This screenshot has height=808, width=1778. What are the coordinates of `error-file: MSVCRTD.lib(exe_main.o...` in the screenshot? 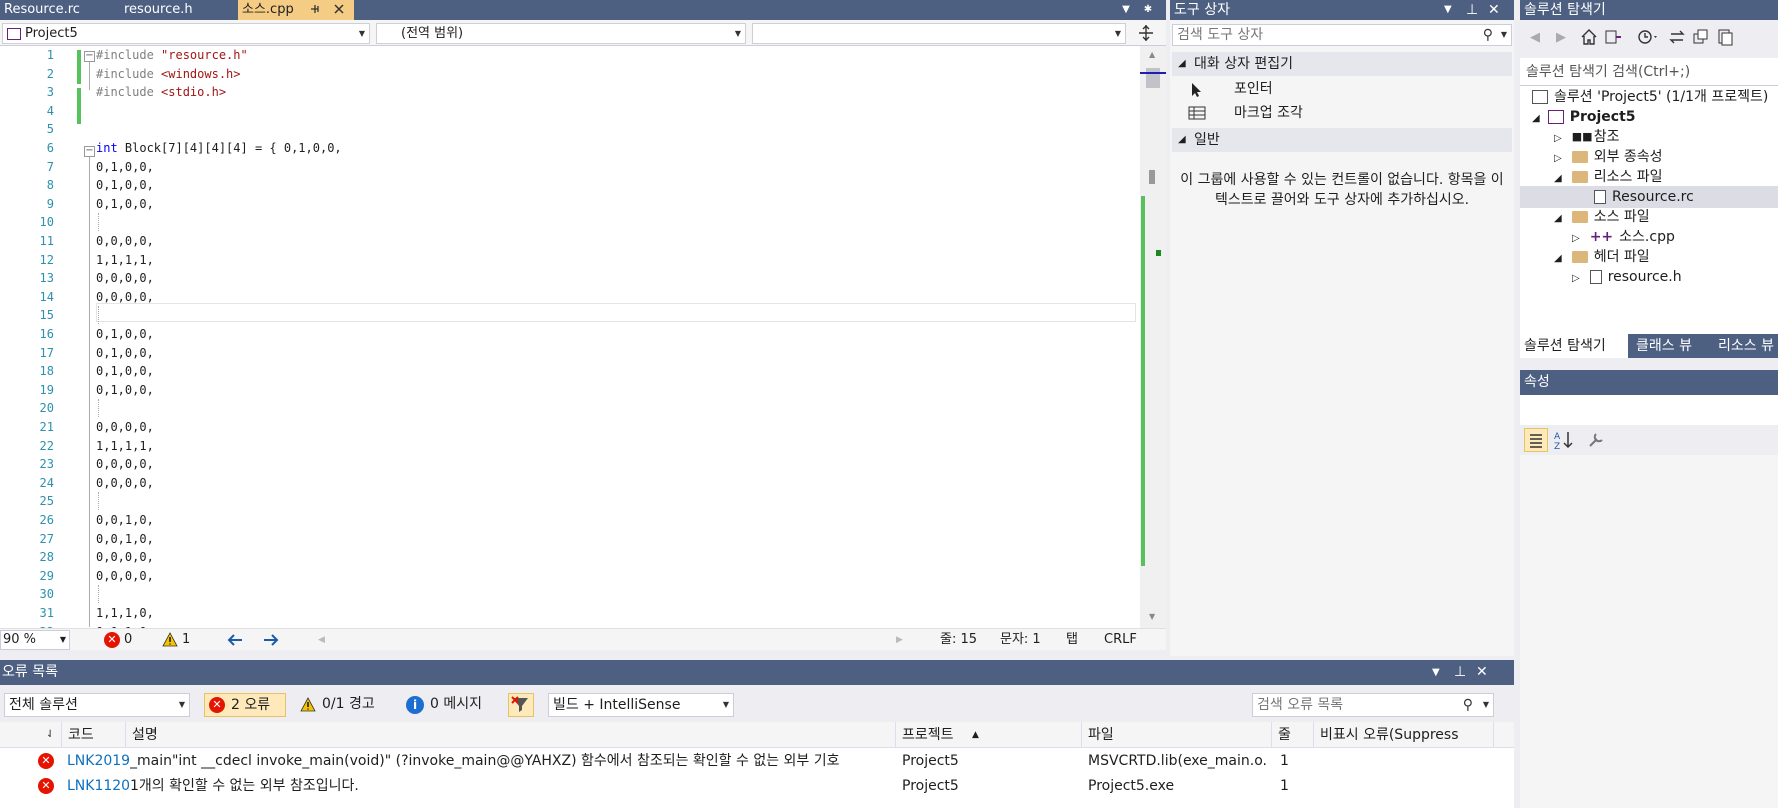 It's located at (1178, 761).